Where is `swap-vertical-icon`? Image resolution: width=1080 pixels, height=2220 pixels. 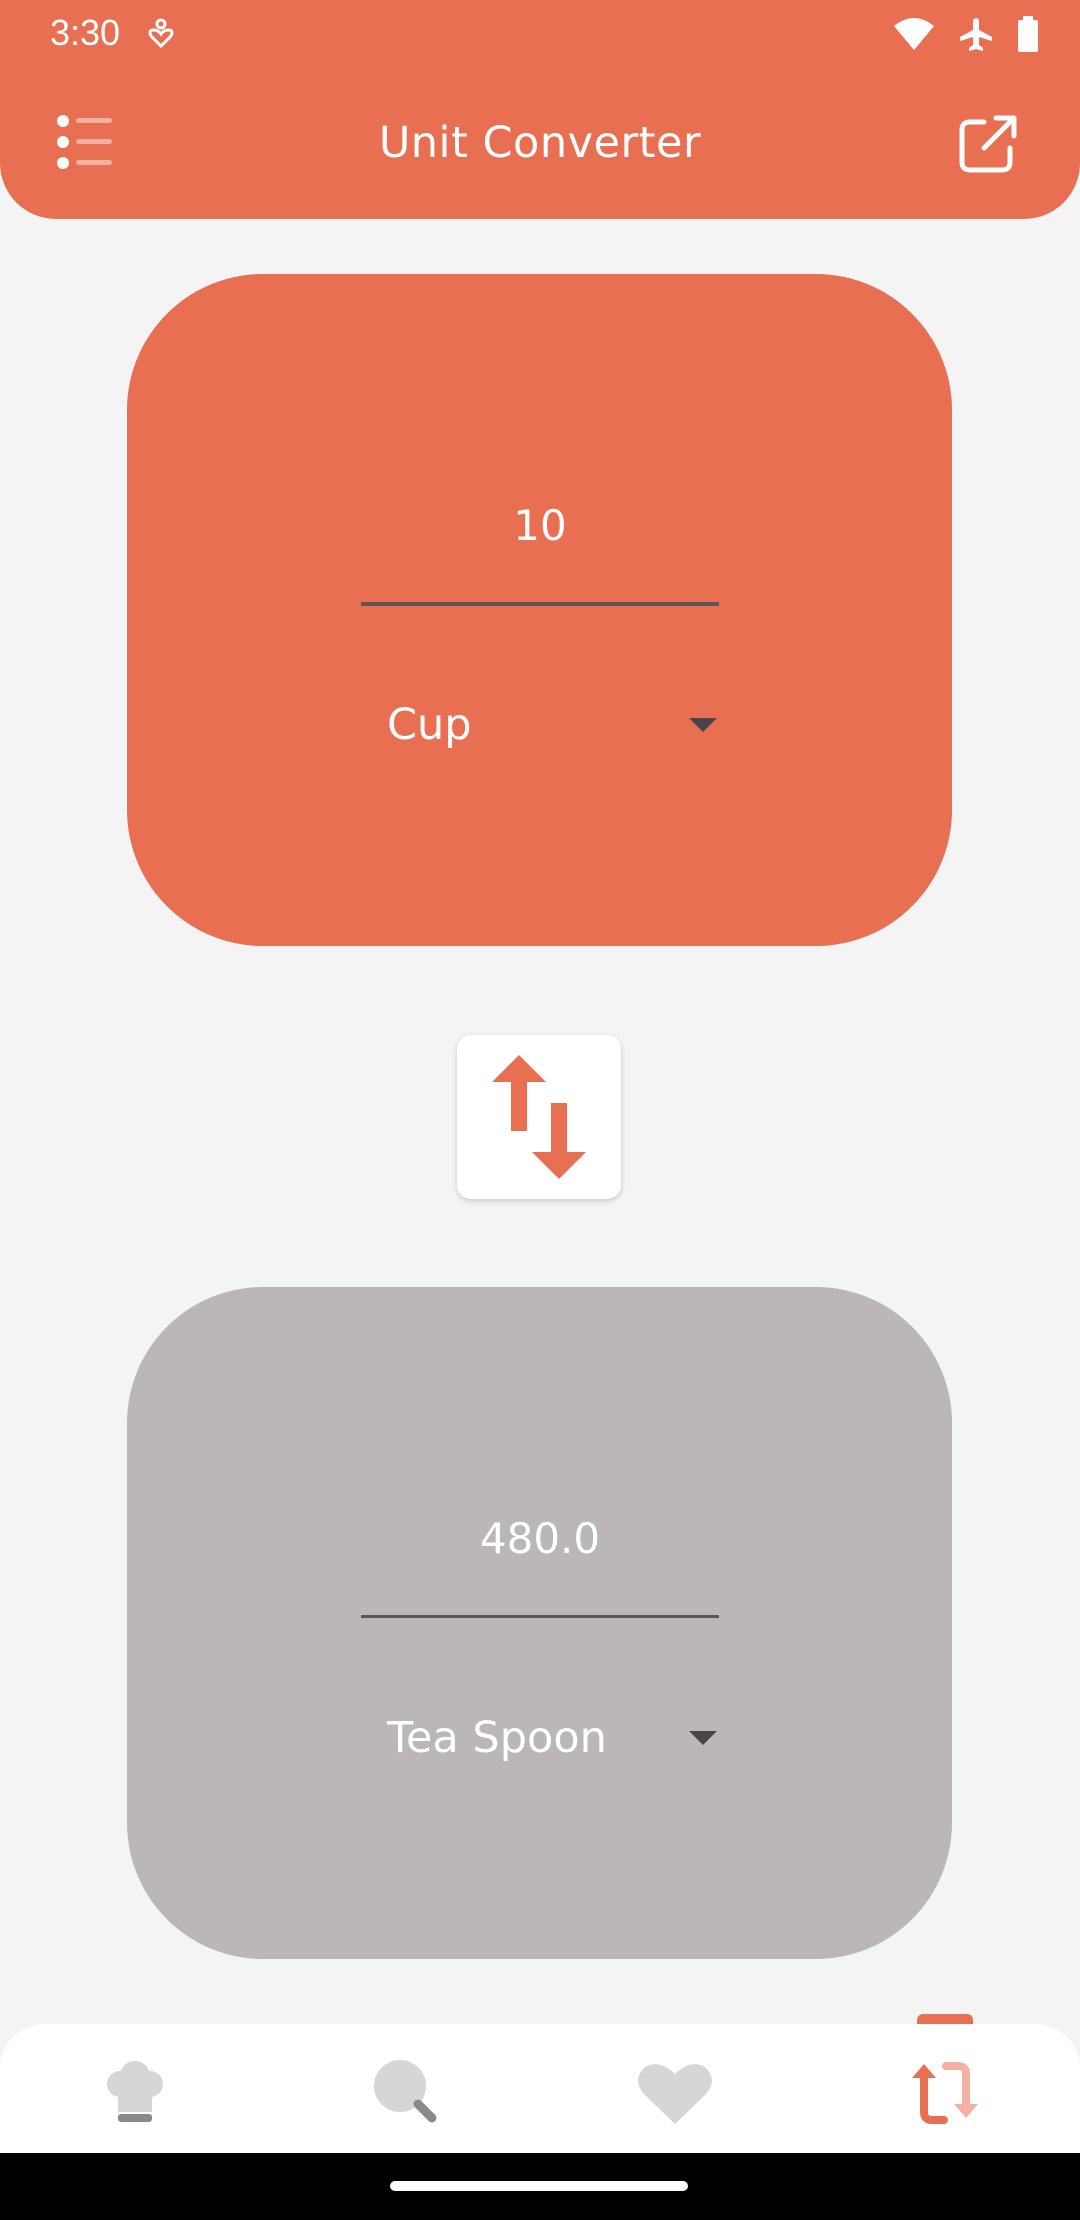 swap-vertical-icon is located at coordinates (539, 1117).